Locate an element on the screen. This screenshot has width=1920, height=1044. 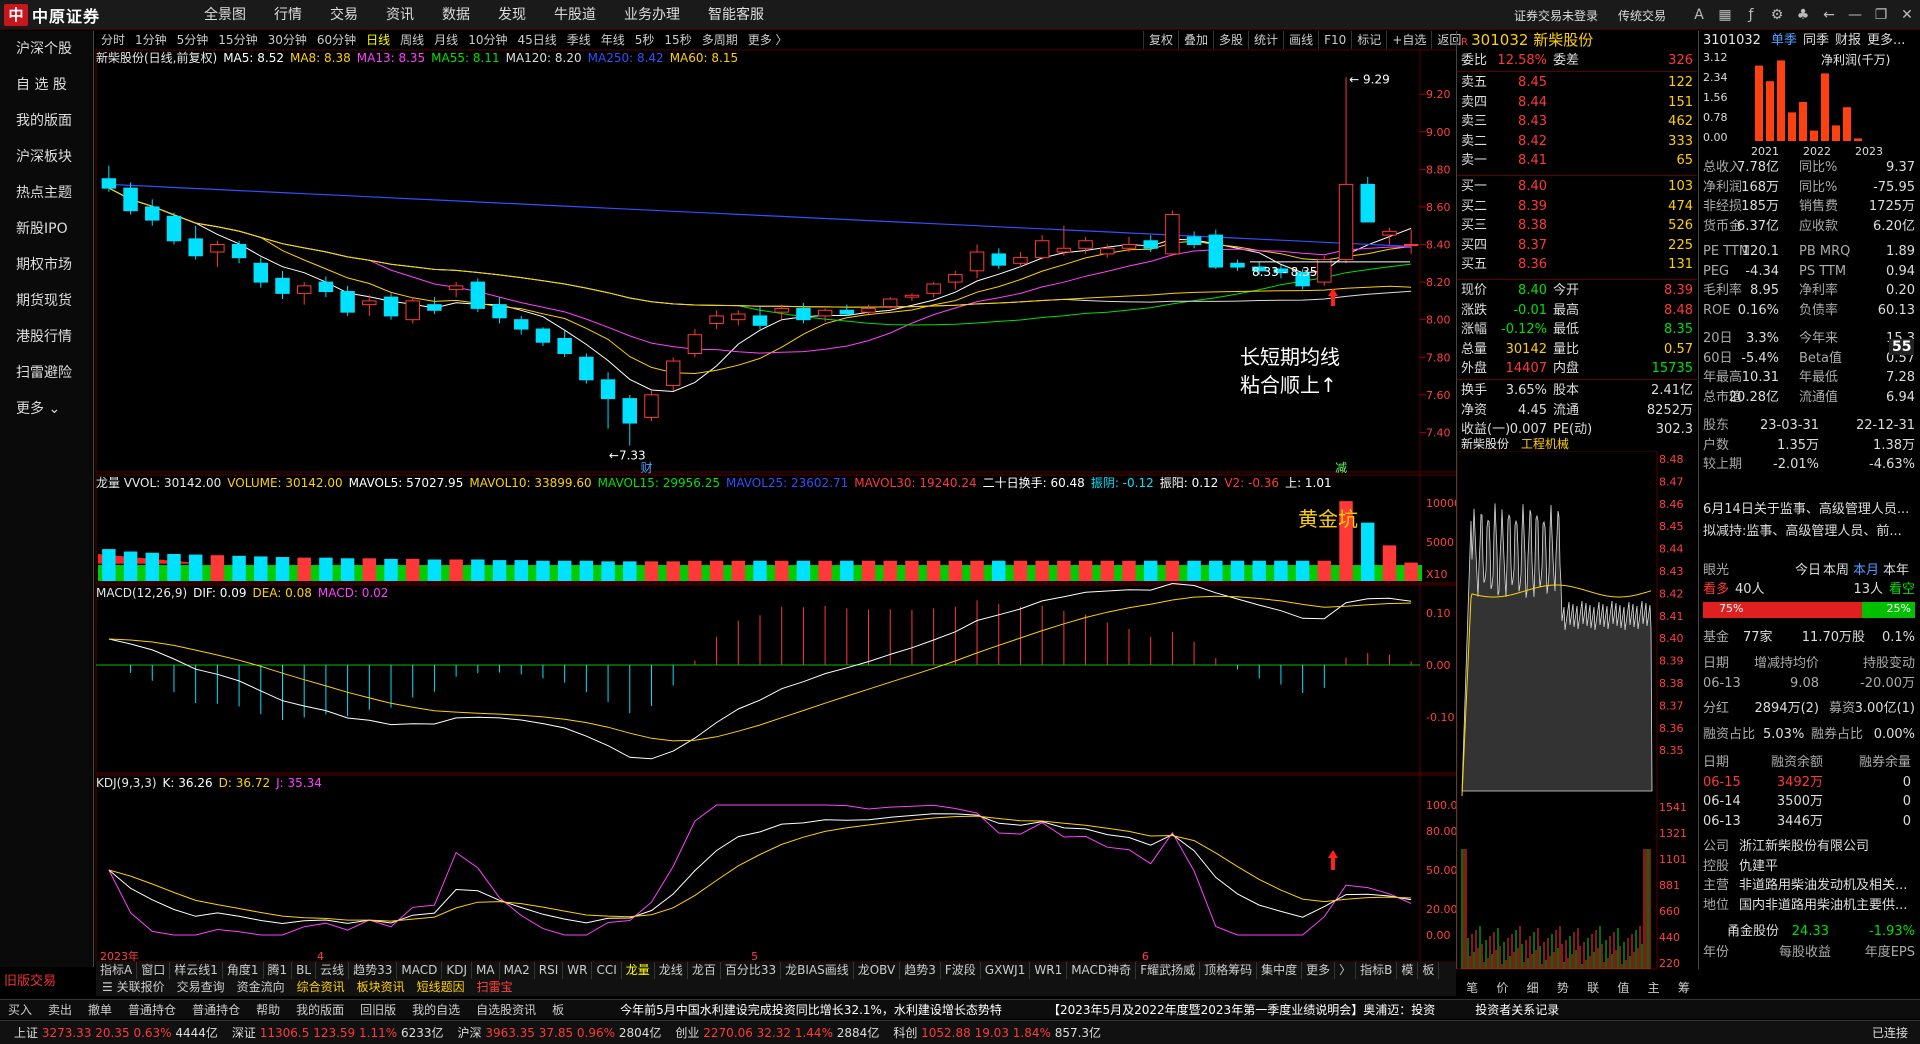
sub-tab-5: 短线题因 is located at coordinates (441, 987).